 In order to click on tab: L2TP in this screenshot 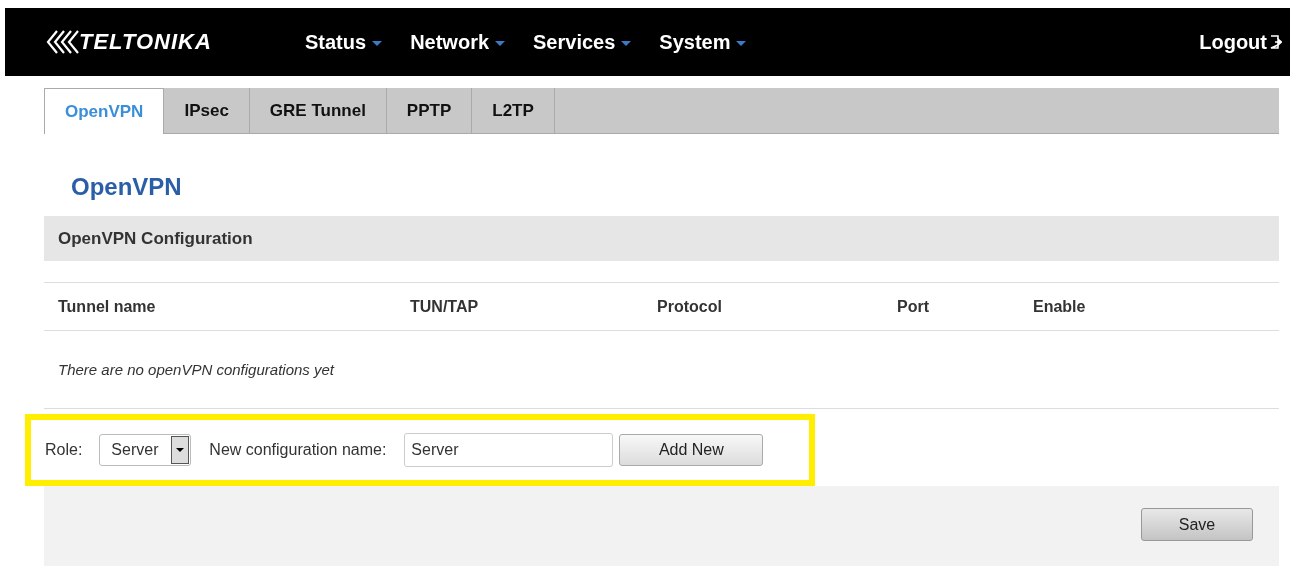, I will do `click(513, 110)`.